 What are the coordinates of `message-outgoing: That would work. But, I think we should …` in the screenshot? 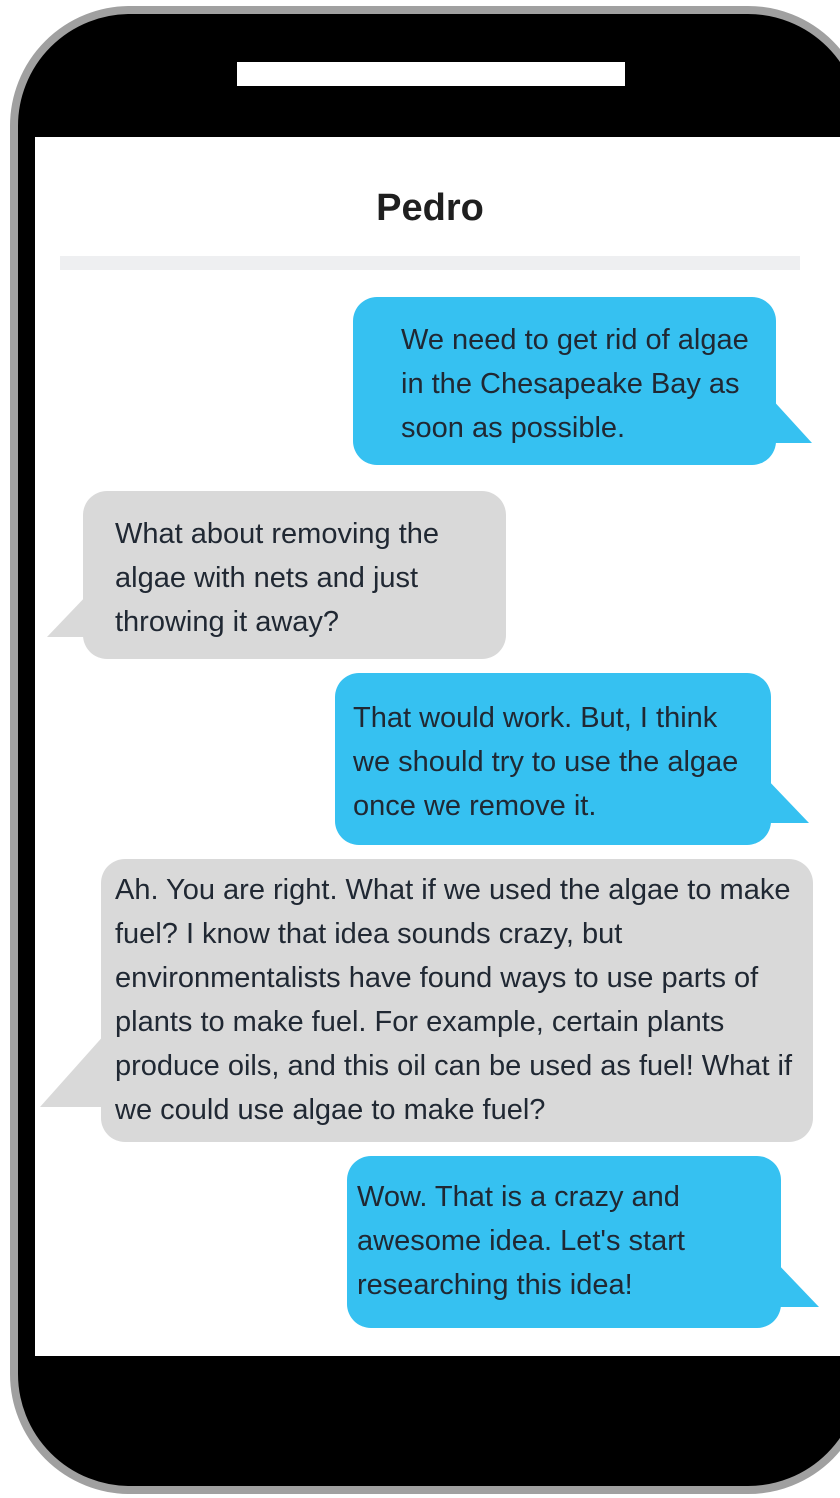 It's located at (553, 759).